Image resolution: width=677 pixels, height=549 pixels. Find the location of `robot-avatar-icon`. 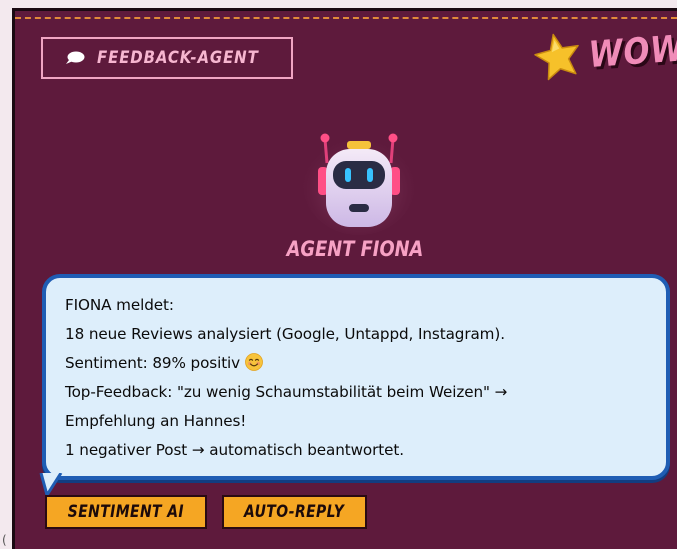

robot-avatar-icon is located at coordinates (359, 184).